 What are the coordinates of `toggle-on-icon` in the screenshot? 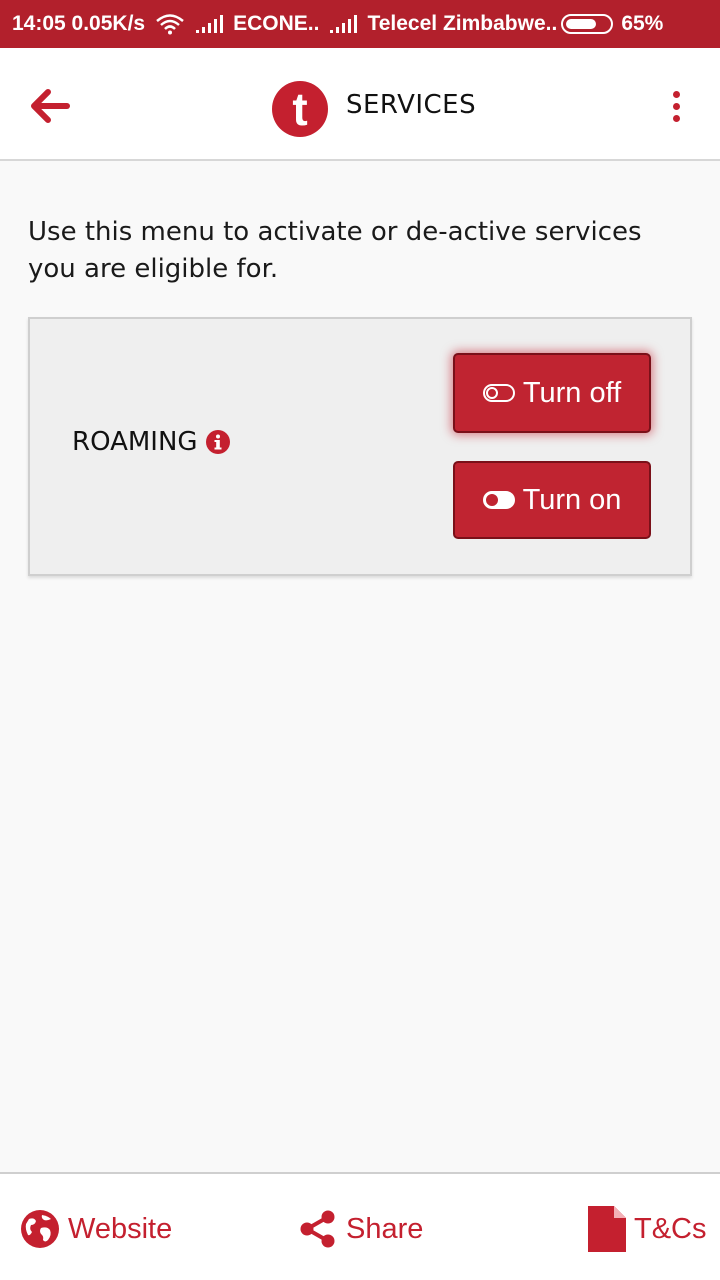 It's located at (498, 500).